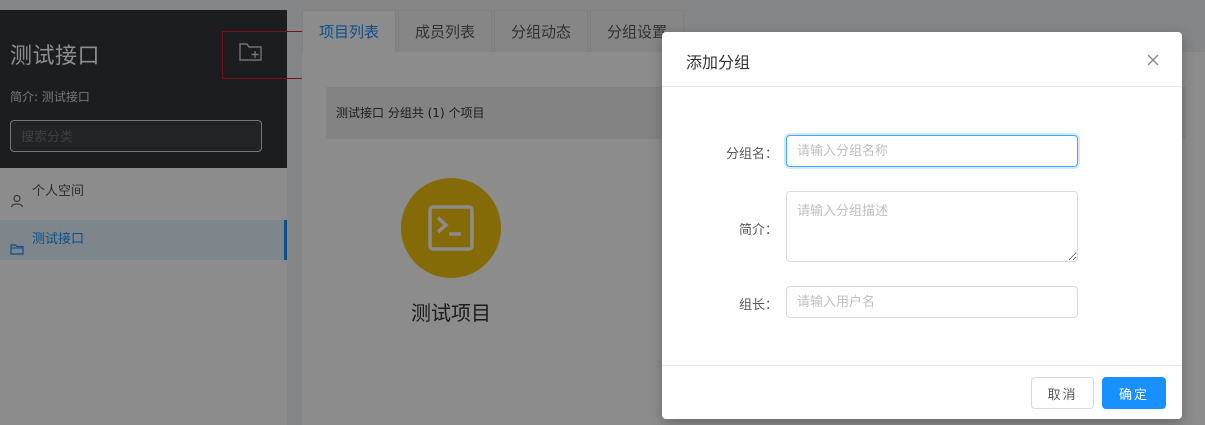 This screenshot has width=1205, height=425. I want to click on group-name-label: 分组名：, so click(751, 154).